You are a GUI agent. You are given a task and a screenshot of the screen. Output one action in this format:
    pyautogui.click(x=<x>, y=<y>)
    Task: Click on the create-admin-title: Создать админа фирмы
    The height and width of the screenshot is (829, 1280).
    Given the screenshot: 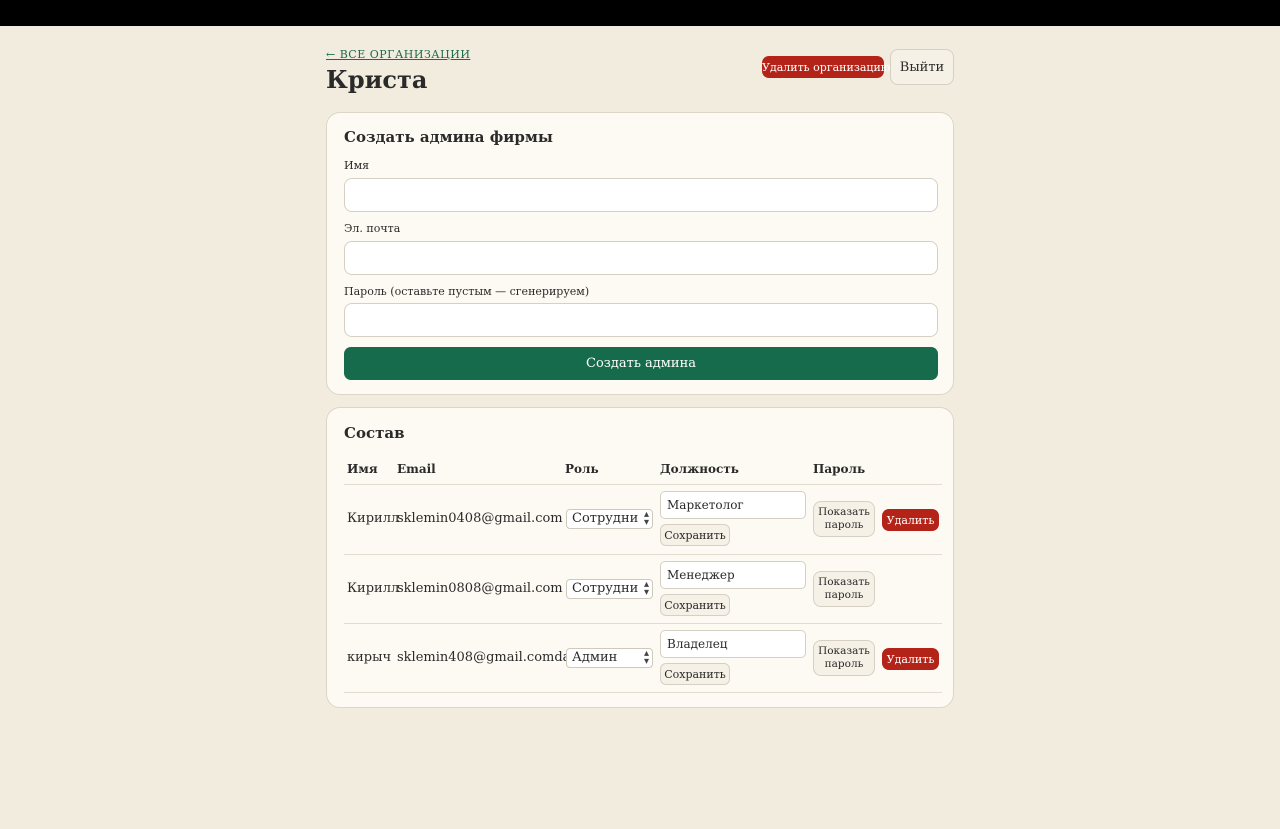 What is the action you would take?
    pyautogui.click(x=448, y=137)
    